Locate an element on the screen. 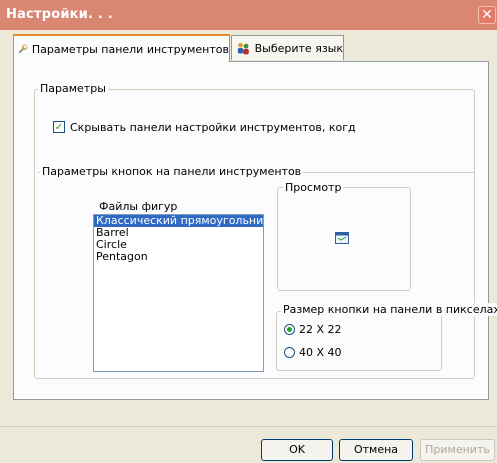  preview-legend: Просмотр is located at coordinates (313, 187).